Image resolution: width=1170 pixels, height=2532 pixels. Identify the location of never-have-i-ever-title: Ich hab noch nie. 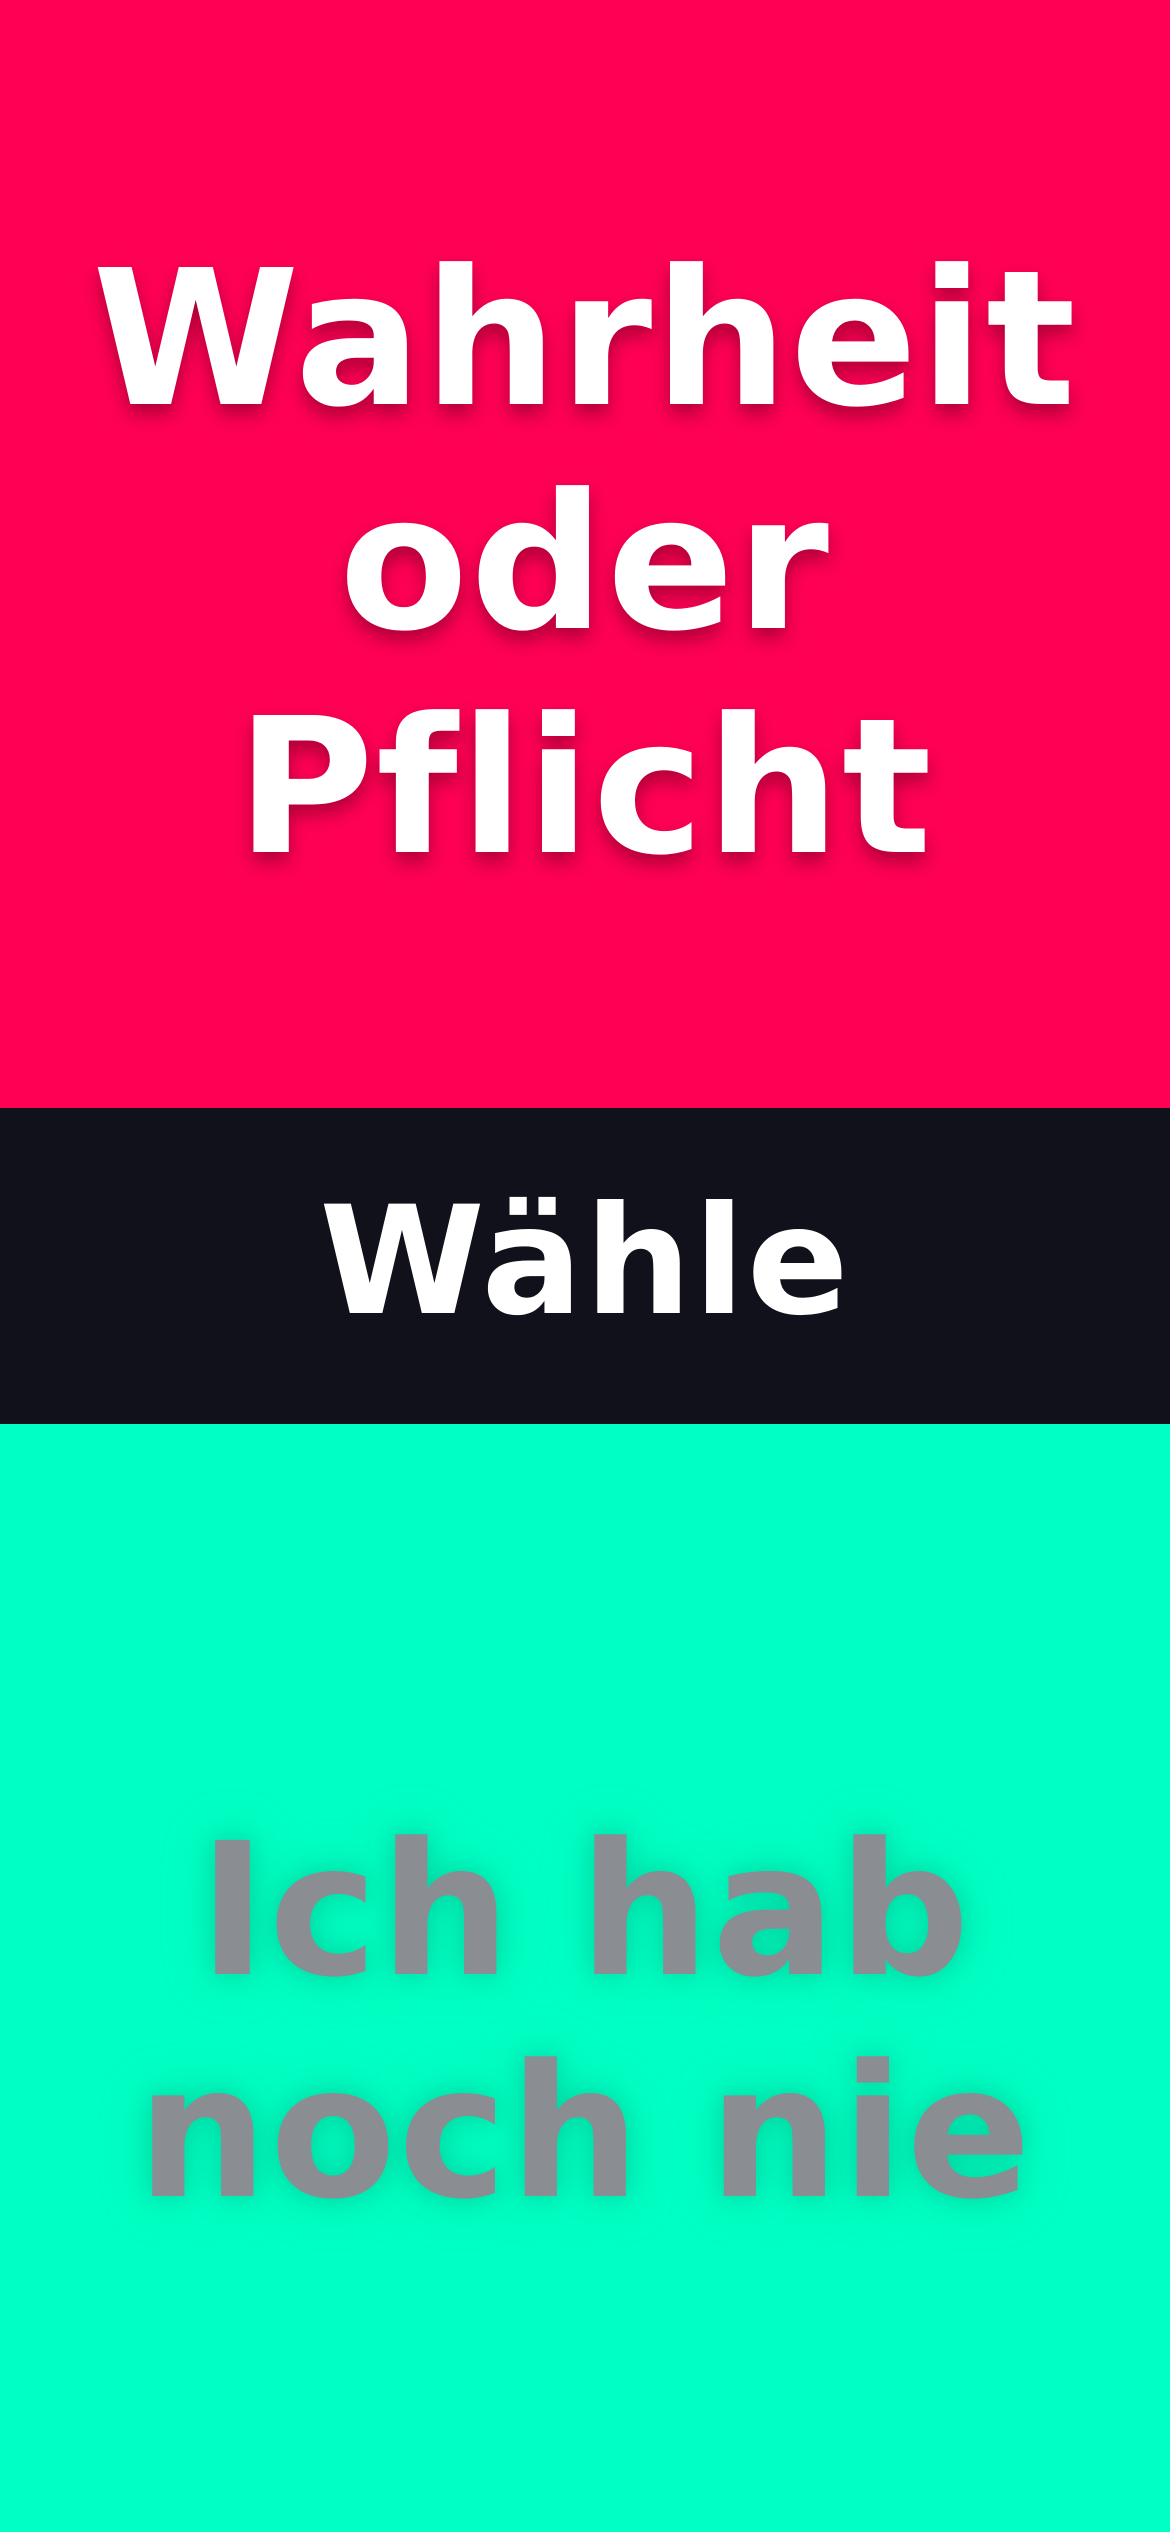
(585, 2022).